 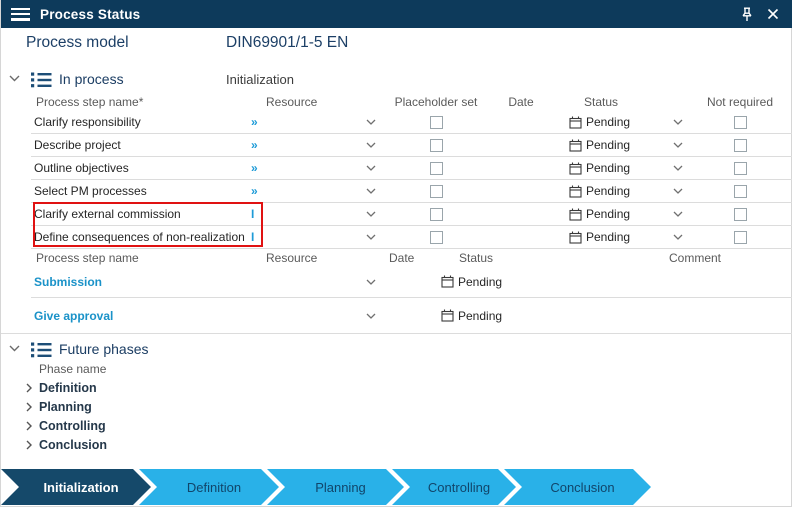 What do you see at coordinates (411, 315) in the screenshot?
I see `table-row: Give approval Pending` at bounding box center [411, 315].